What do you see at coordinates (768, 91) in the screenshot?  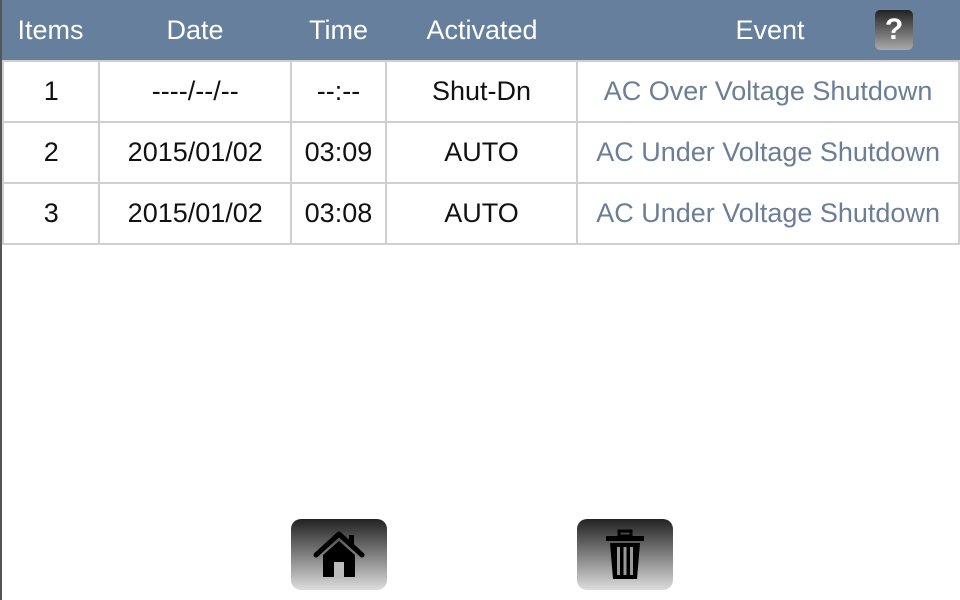 I see `cell-event: AC Over Voltage Shutdown` at bounding box center [768, 91].